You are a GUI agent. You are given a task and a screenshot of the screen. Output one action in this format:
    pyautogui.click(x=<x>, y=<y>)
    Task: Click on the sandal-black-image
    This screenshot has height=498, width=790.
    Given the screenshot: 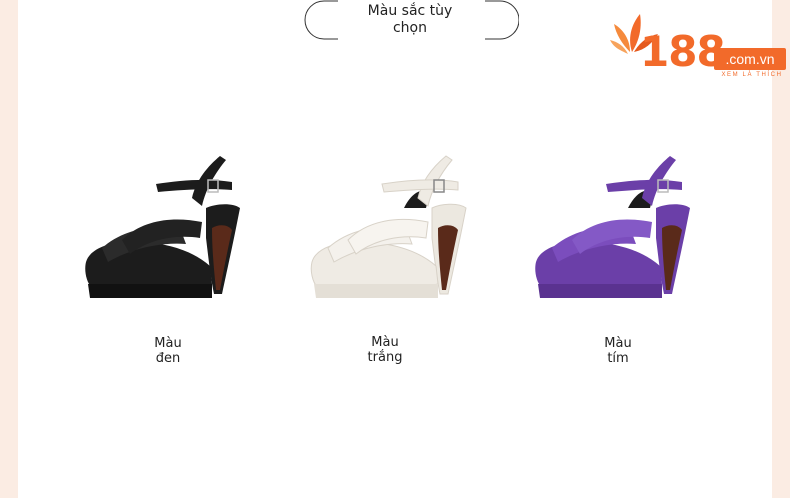 What is the action you would take?
    pyautogui.click(x=162, y=227)
    